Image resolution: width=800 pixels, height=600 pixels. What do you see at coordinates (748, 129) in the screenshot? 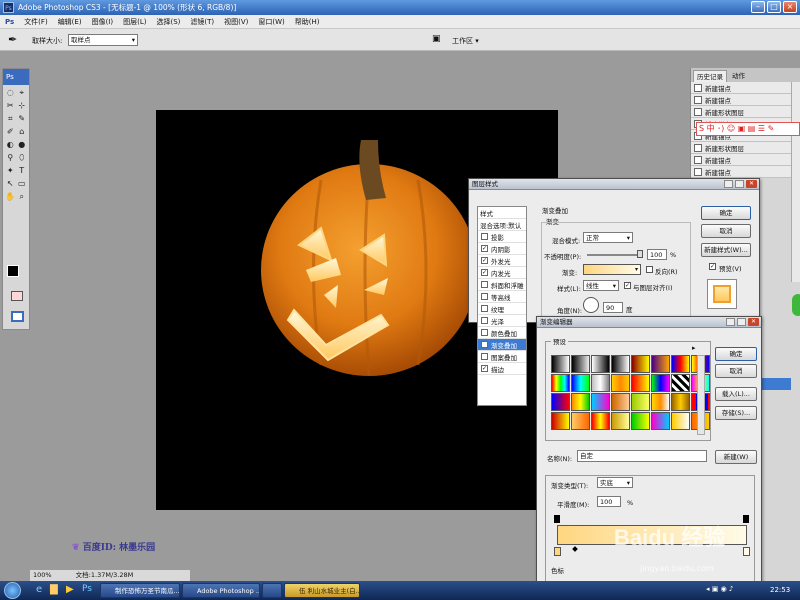
I see `ime-toolbar: S 中 ･) ☺ ▣ ▤ ☰ ✎` at bounding box center [748, 129].